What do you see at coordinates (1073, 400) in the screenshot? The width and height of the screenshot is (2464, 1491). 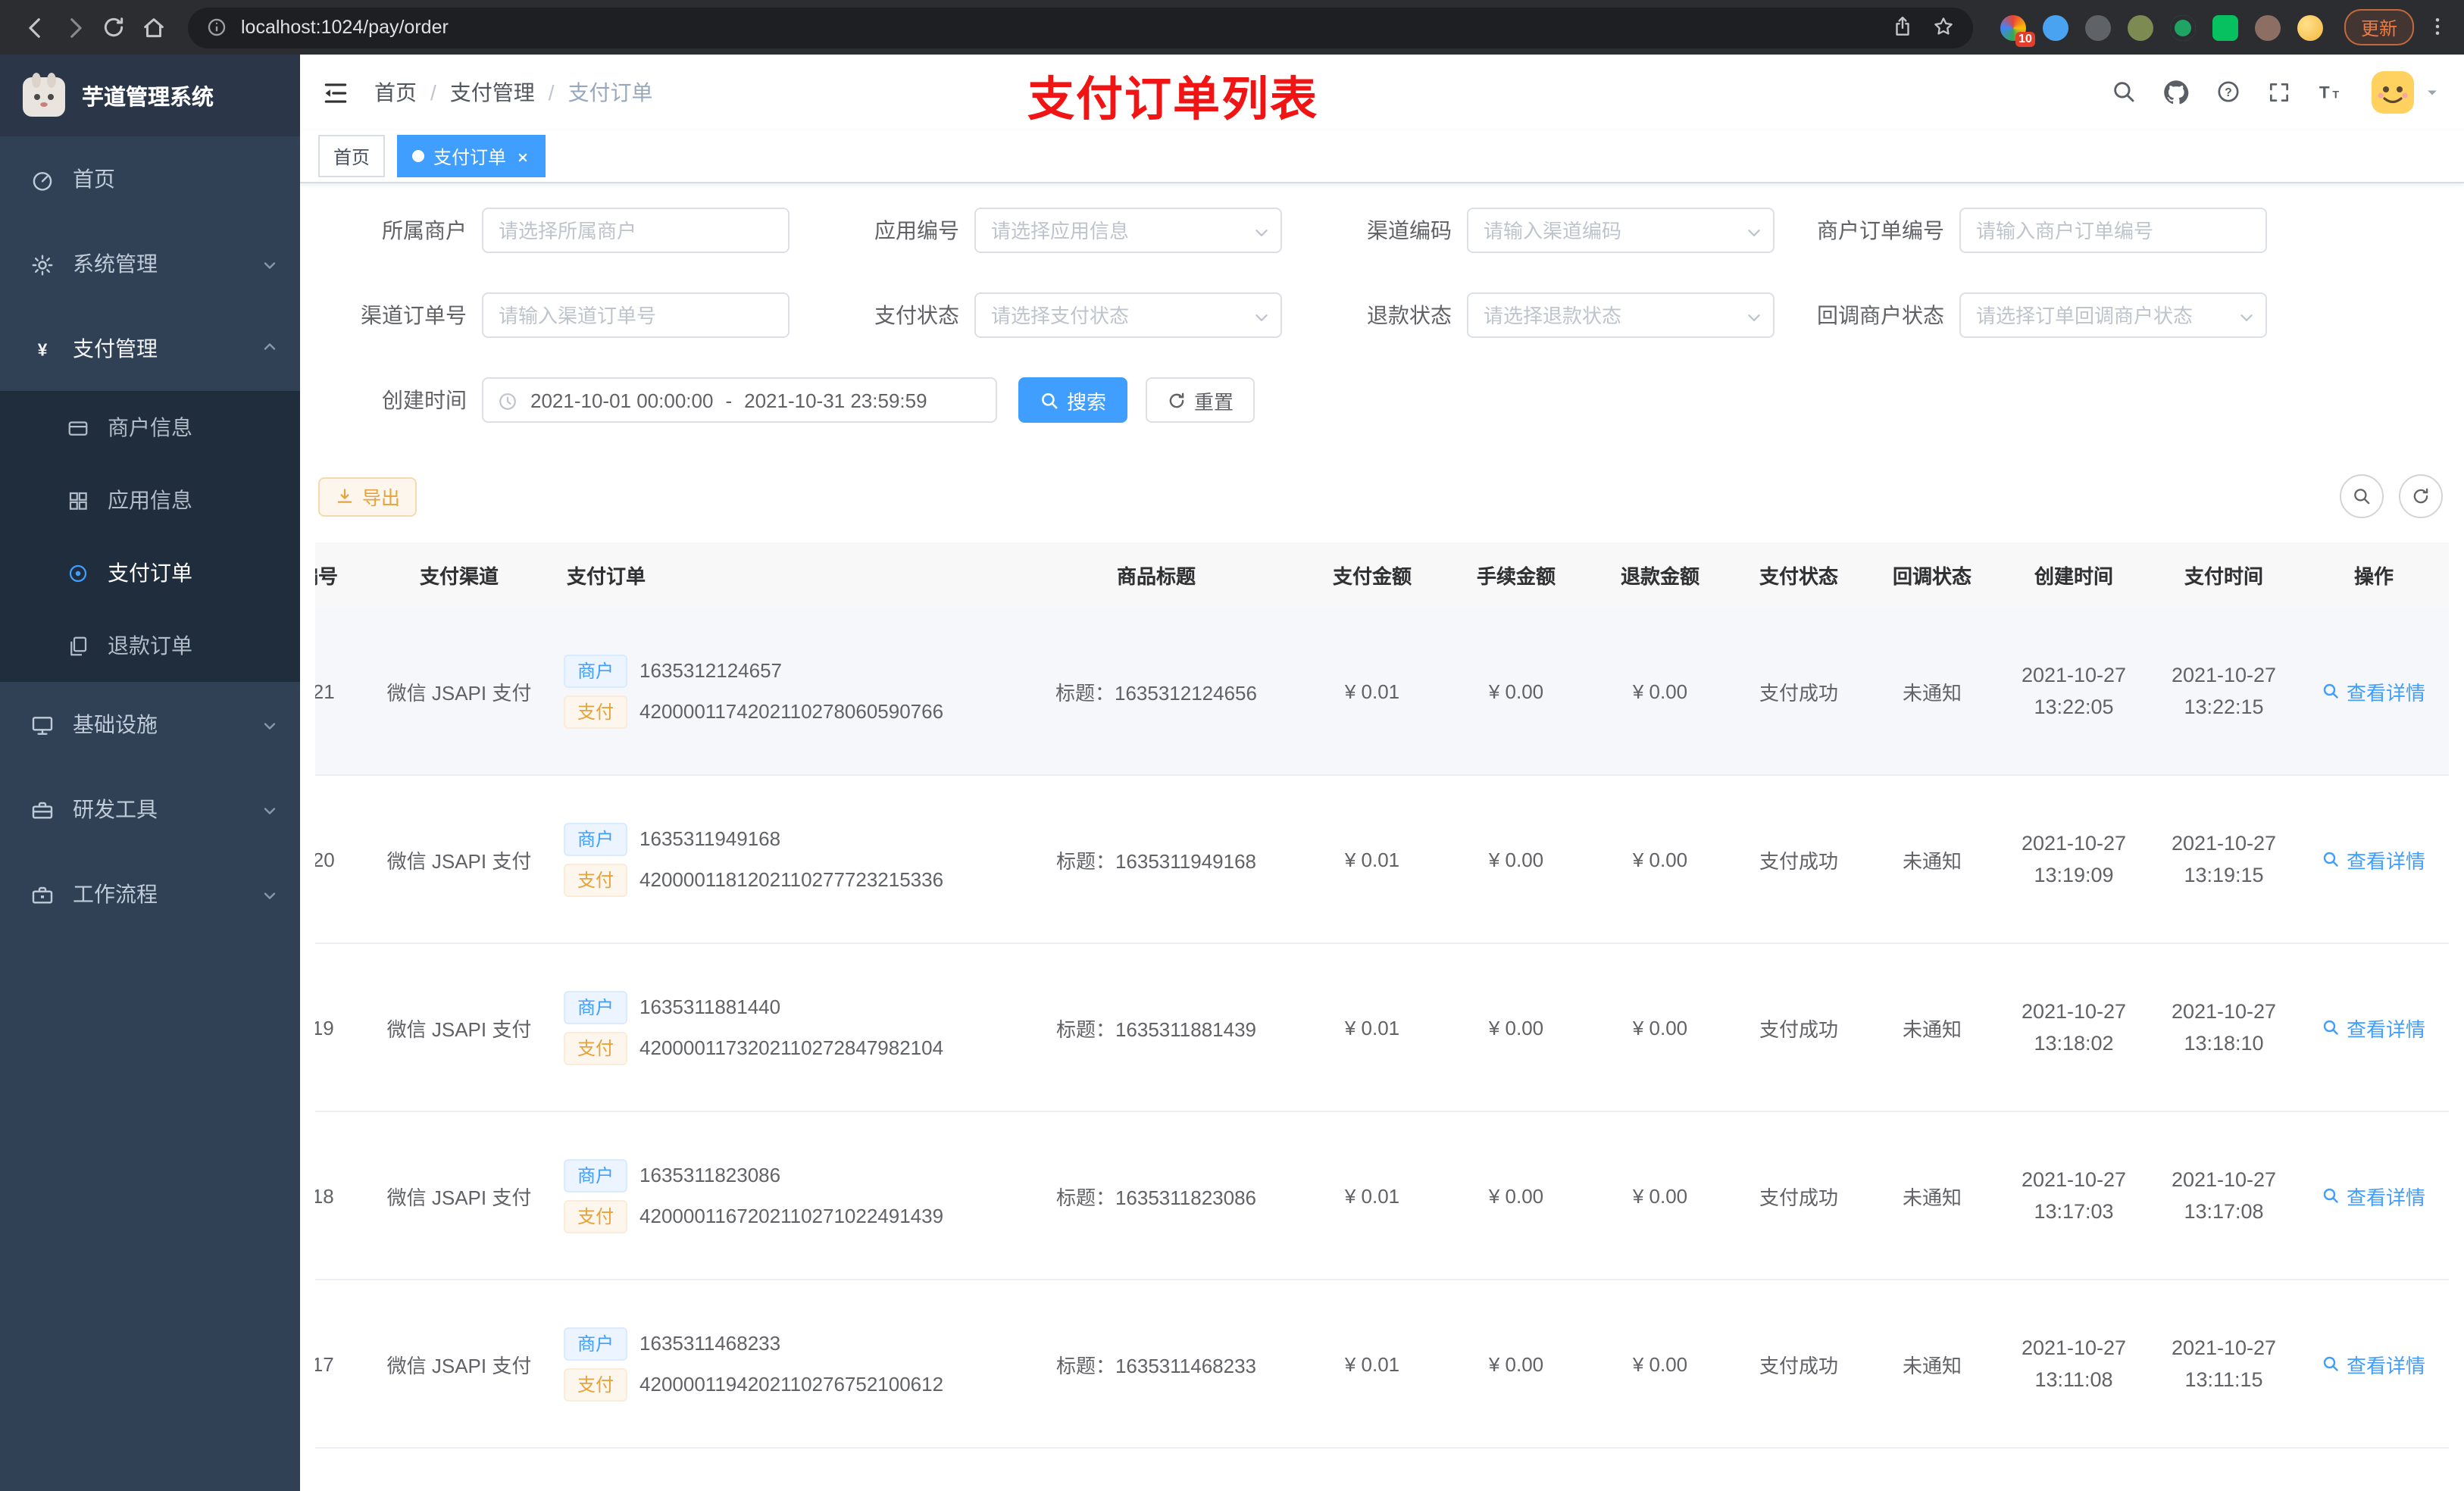 I see `search-button: 搜索` at bounding box center [1073, 400].